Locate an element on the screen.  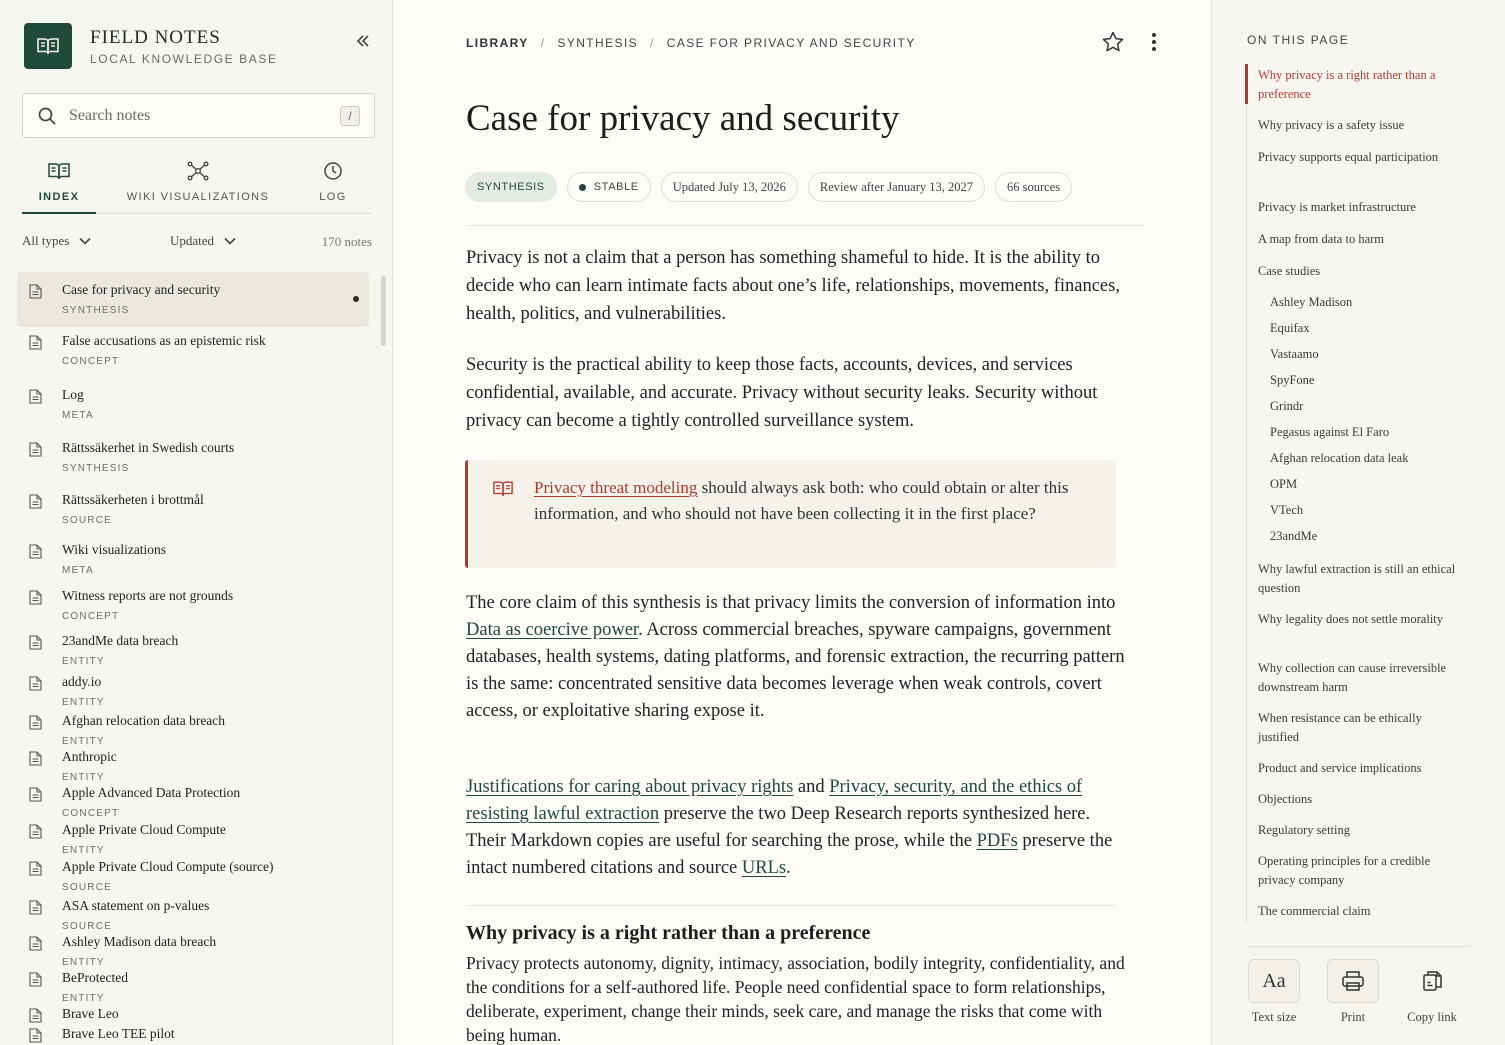
breadcrumb-synthesis: SYNTHESIS is located at coordinates (597, 43).